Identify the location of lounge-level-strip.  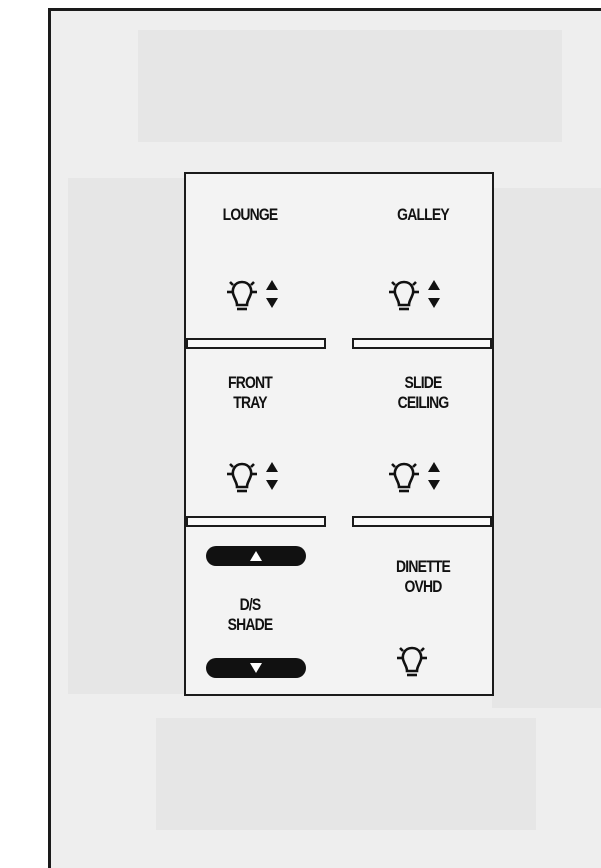
(256, 343).